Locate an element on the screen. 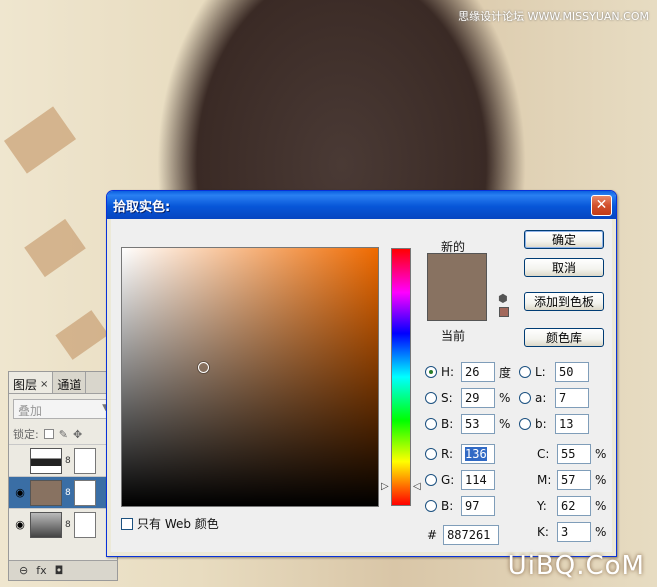 The image size is (657, 587). yellow-label: Y: is located at coordinates (542, 506).